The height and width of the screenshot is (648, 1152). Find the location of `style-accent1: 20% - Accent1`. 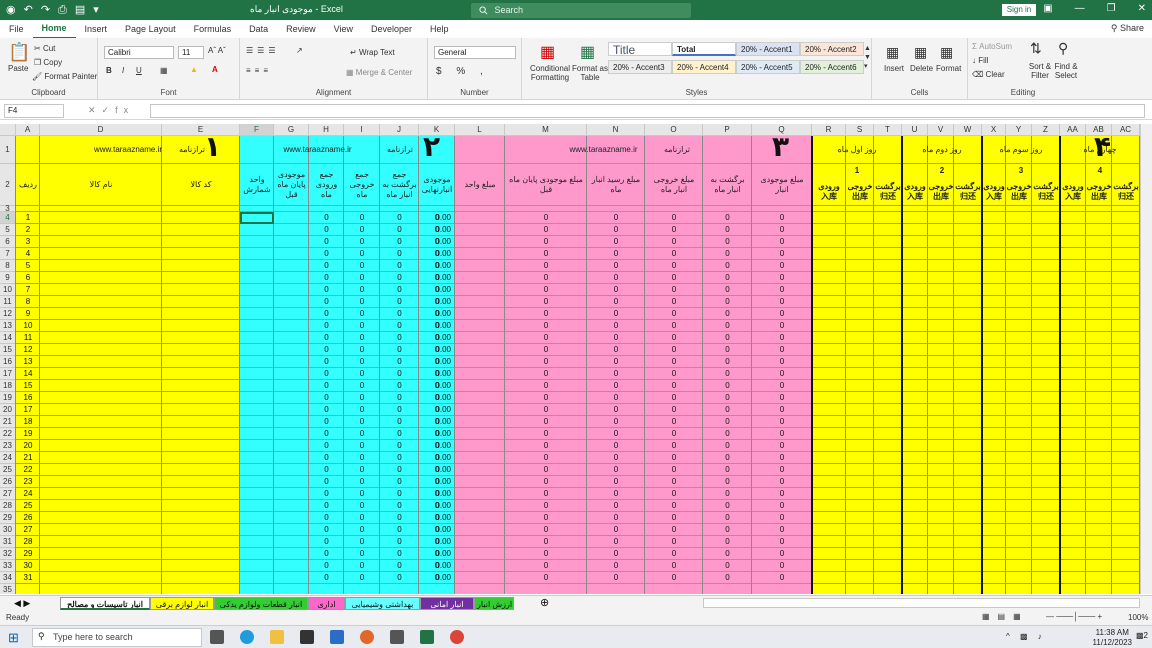

style-accent1: 20% - Accent1 is located at coordinates (768, 49).